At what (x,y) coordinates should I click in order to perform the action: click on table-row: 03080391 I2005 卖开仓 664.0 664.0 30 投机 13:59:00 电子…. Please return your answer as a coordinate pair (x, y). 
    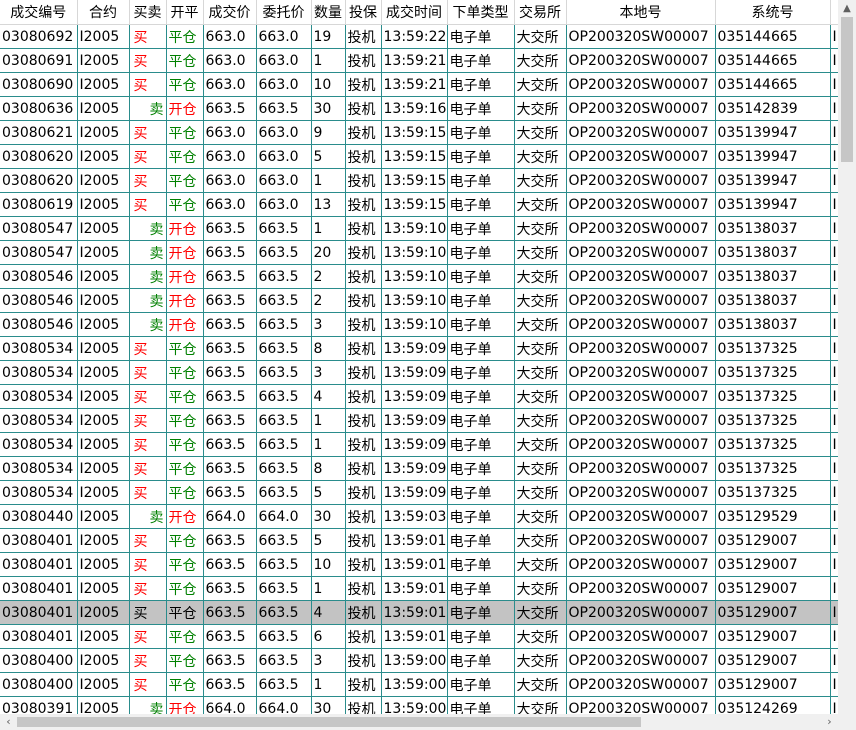
    Looking at the image, I should click on (419, 705).